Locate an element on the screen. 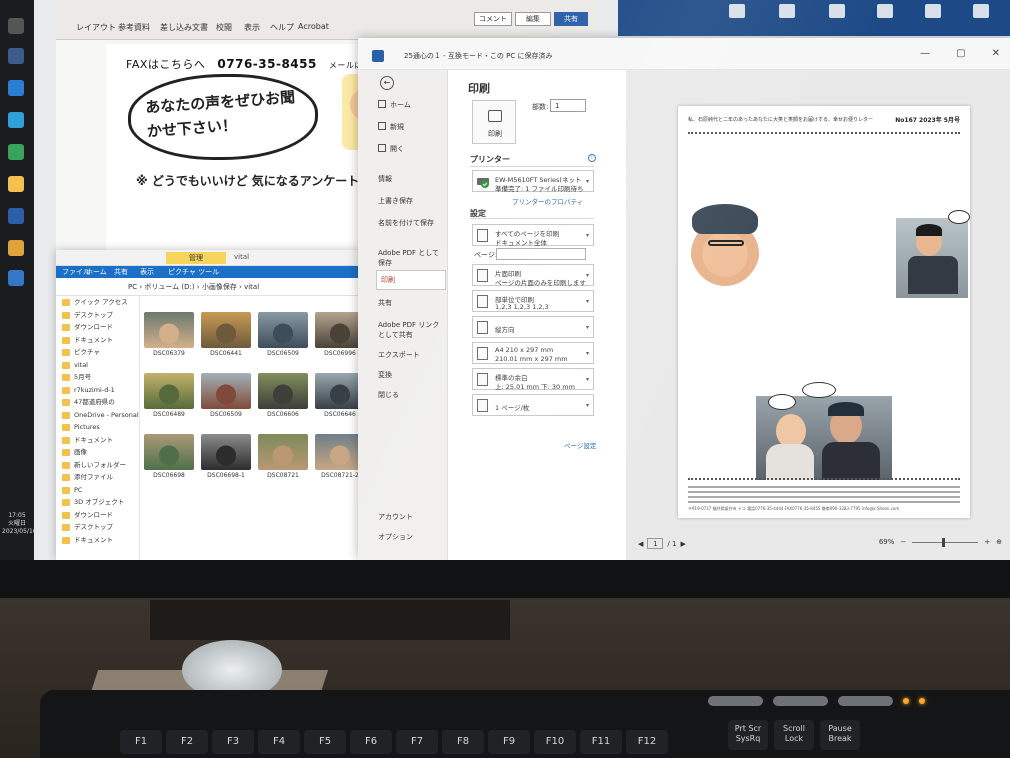  zoom-slider-thumb is located at coordinates (944, 542).